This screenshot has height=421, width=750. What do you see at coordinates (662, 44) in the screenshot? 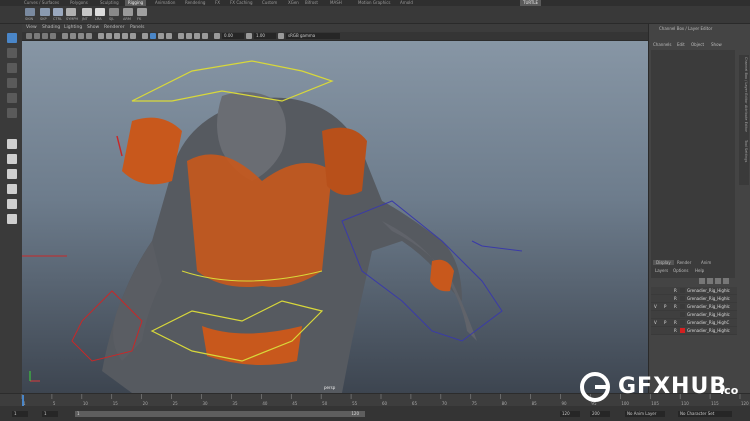
I see `menu-channels: Channels` at bounding box center [662, 44].